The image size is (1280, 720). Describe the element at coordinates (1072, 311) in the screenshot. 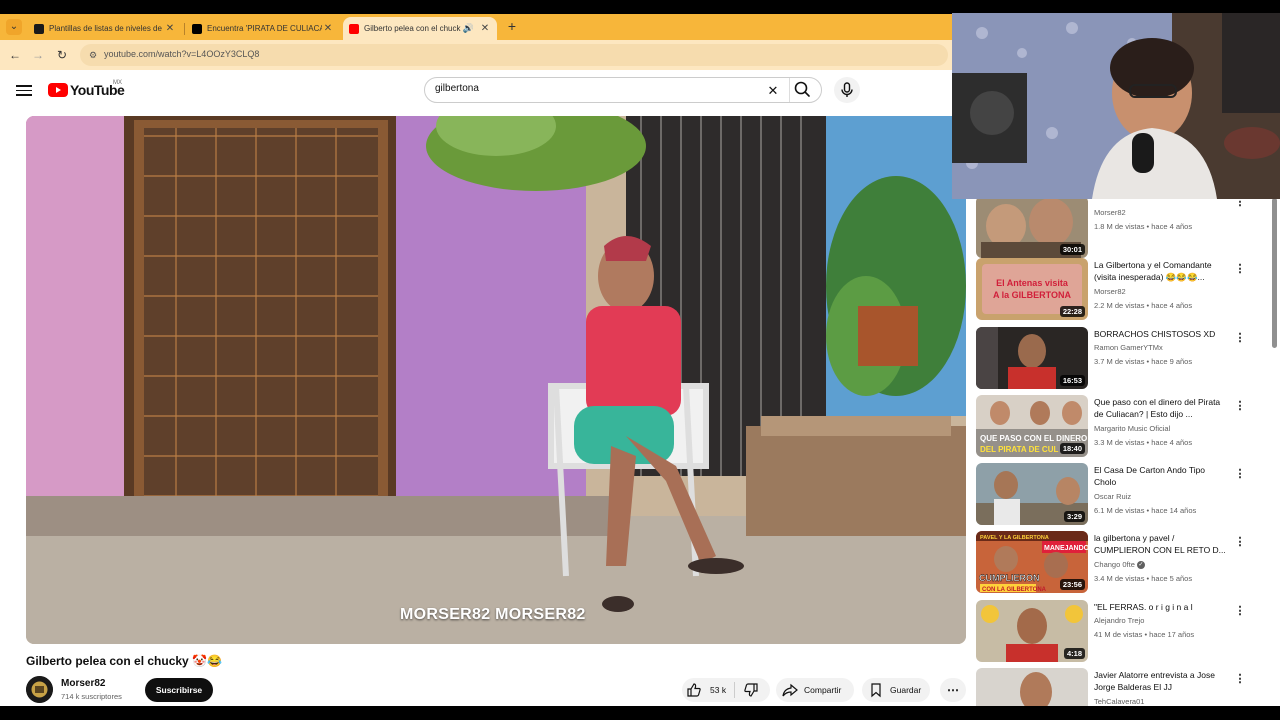

I see `video-duration: 22:28` at that location.